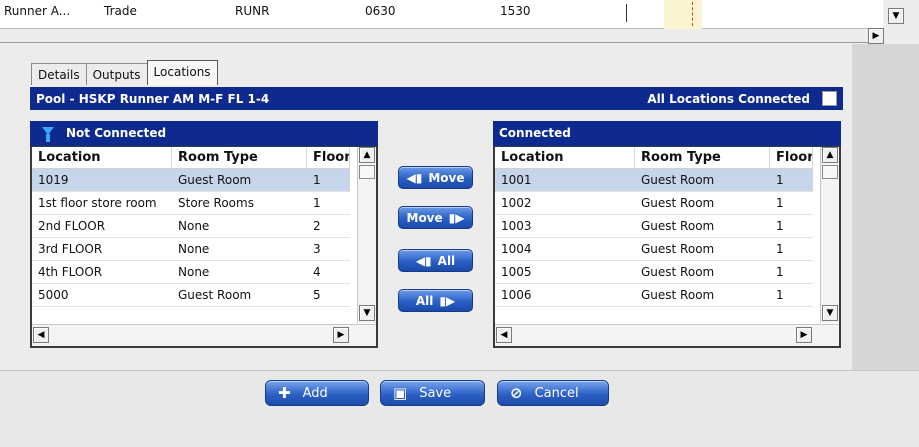 The width and height of the screenshot is (919, 447). I want to click on not-connected-hscroll: ◀ ▶, so click(204, 335).